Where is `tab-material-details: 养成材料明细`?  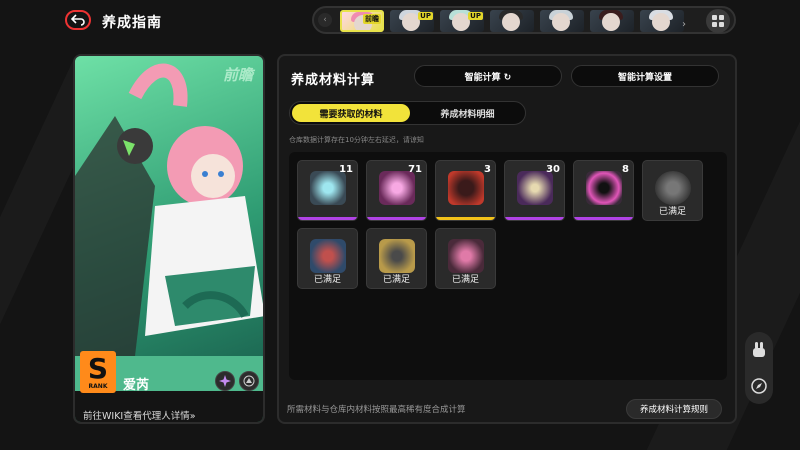 tab-material-details: 养成材料明细 is located at coordinates (467, 113).